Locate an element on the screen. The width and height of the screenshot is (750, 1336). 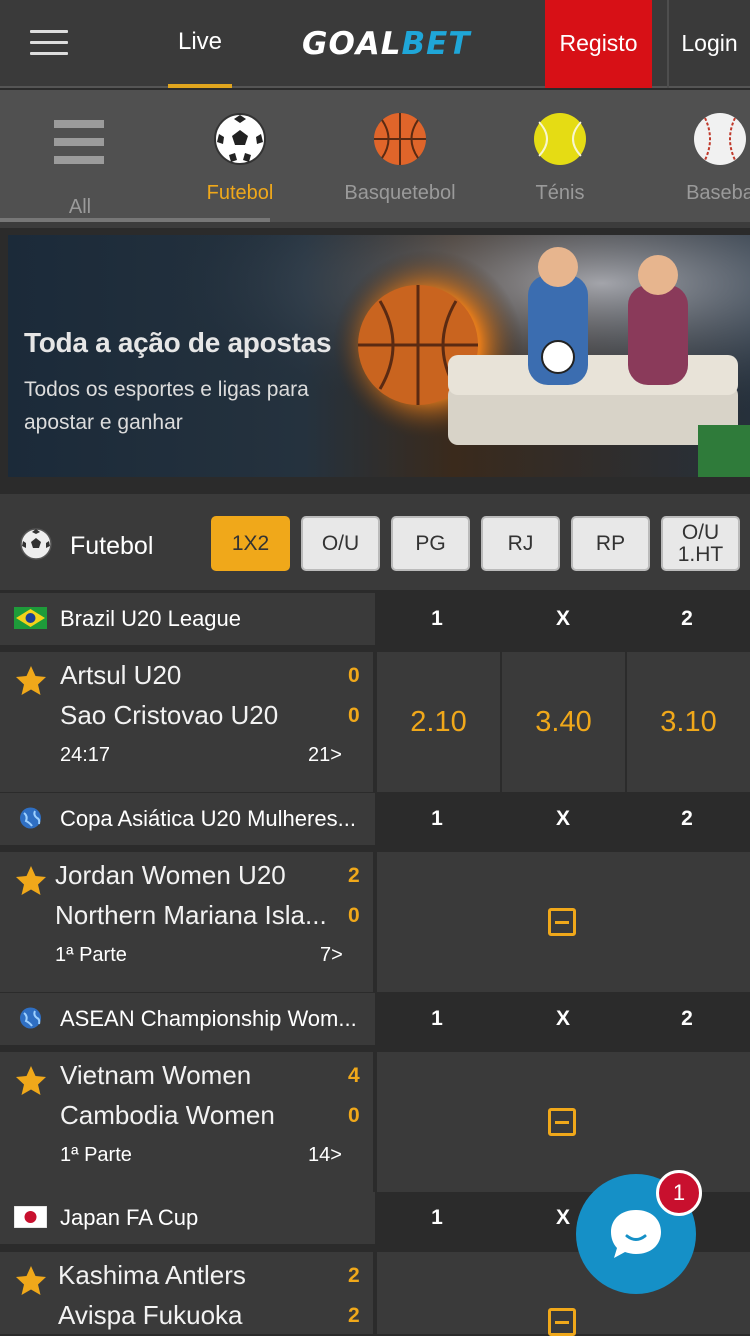
market-button-rp: RP is located at coordinates (610, 543).